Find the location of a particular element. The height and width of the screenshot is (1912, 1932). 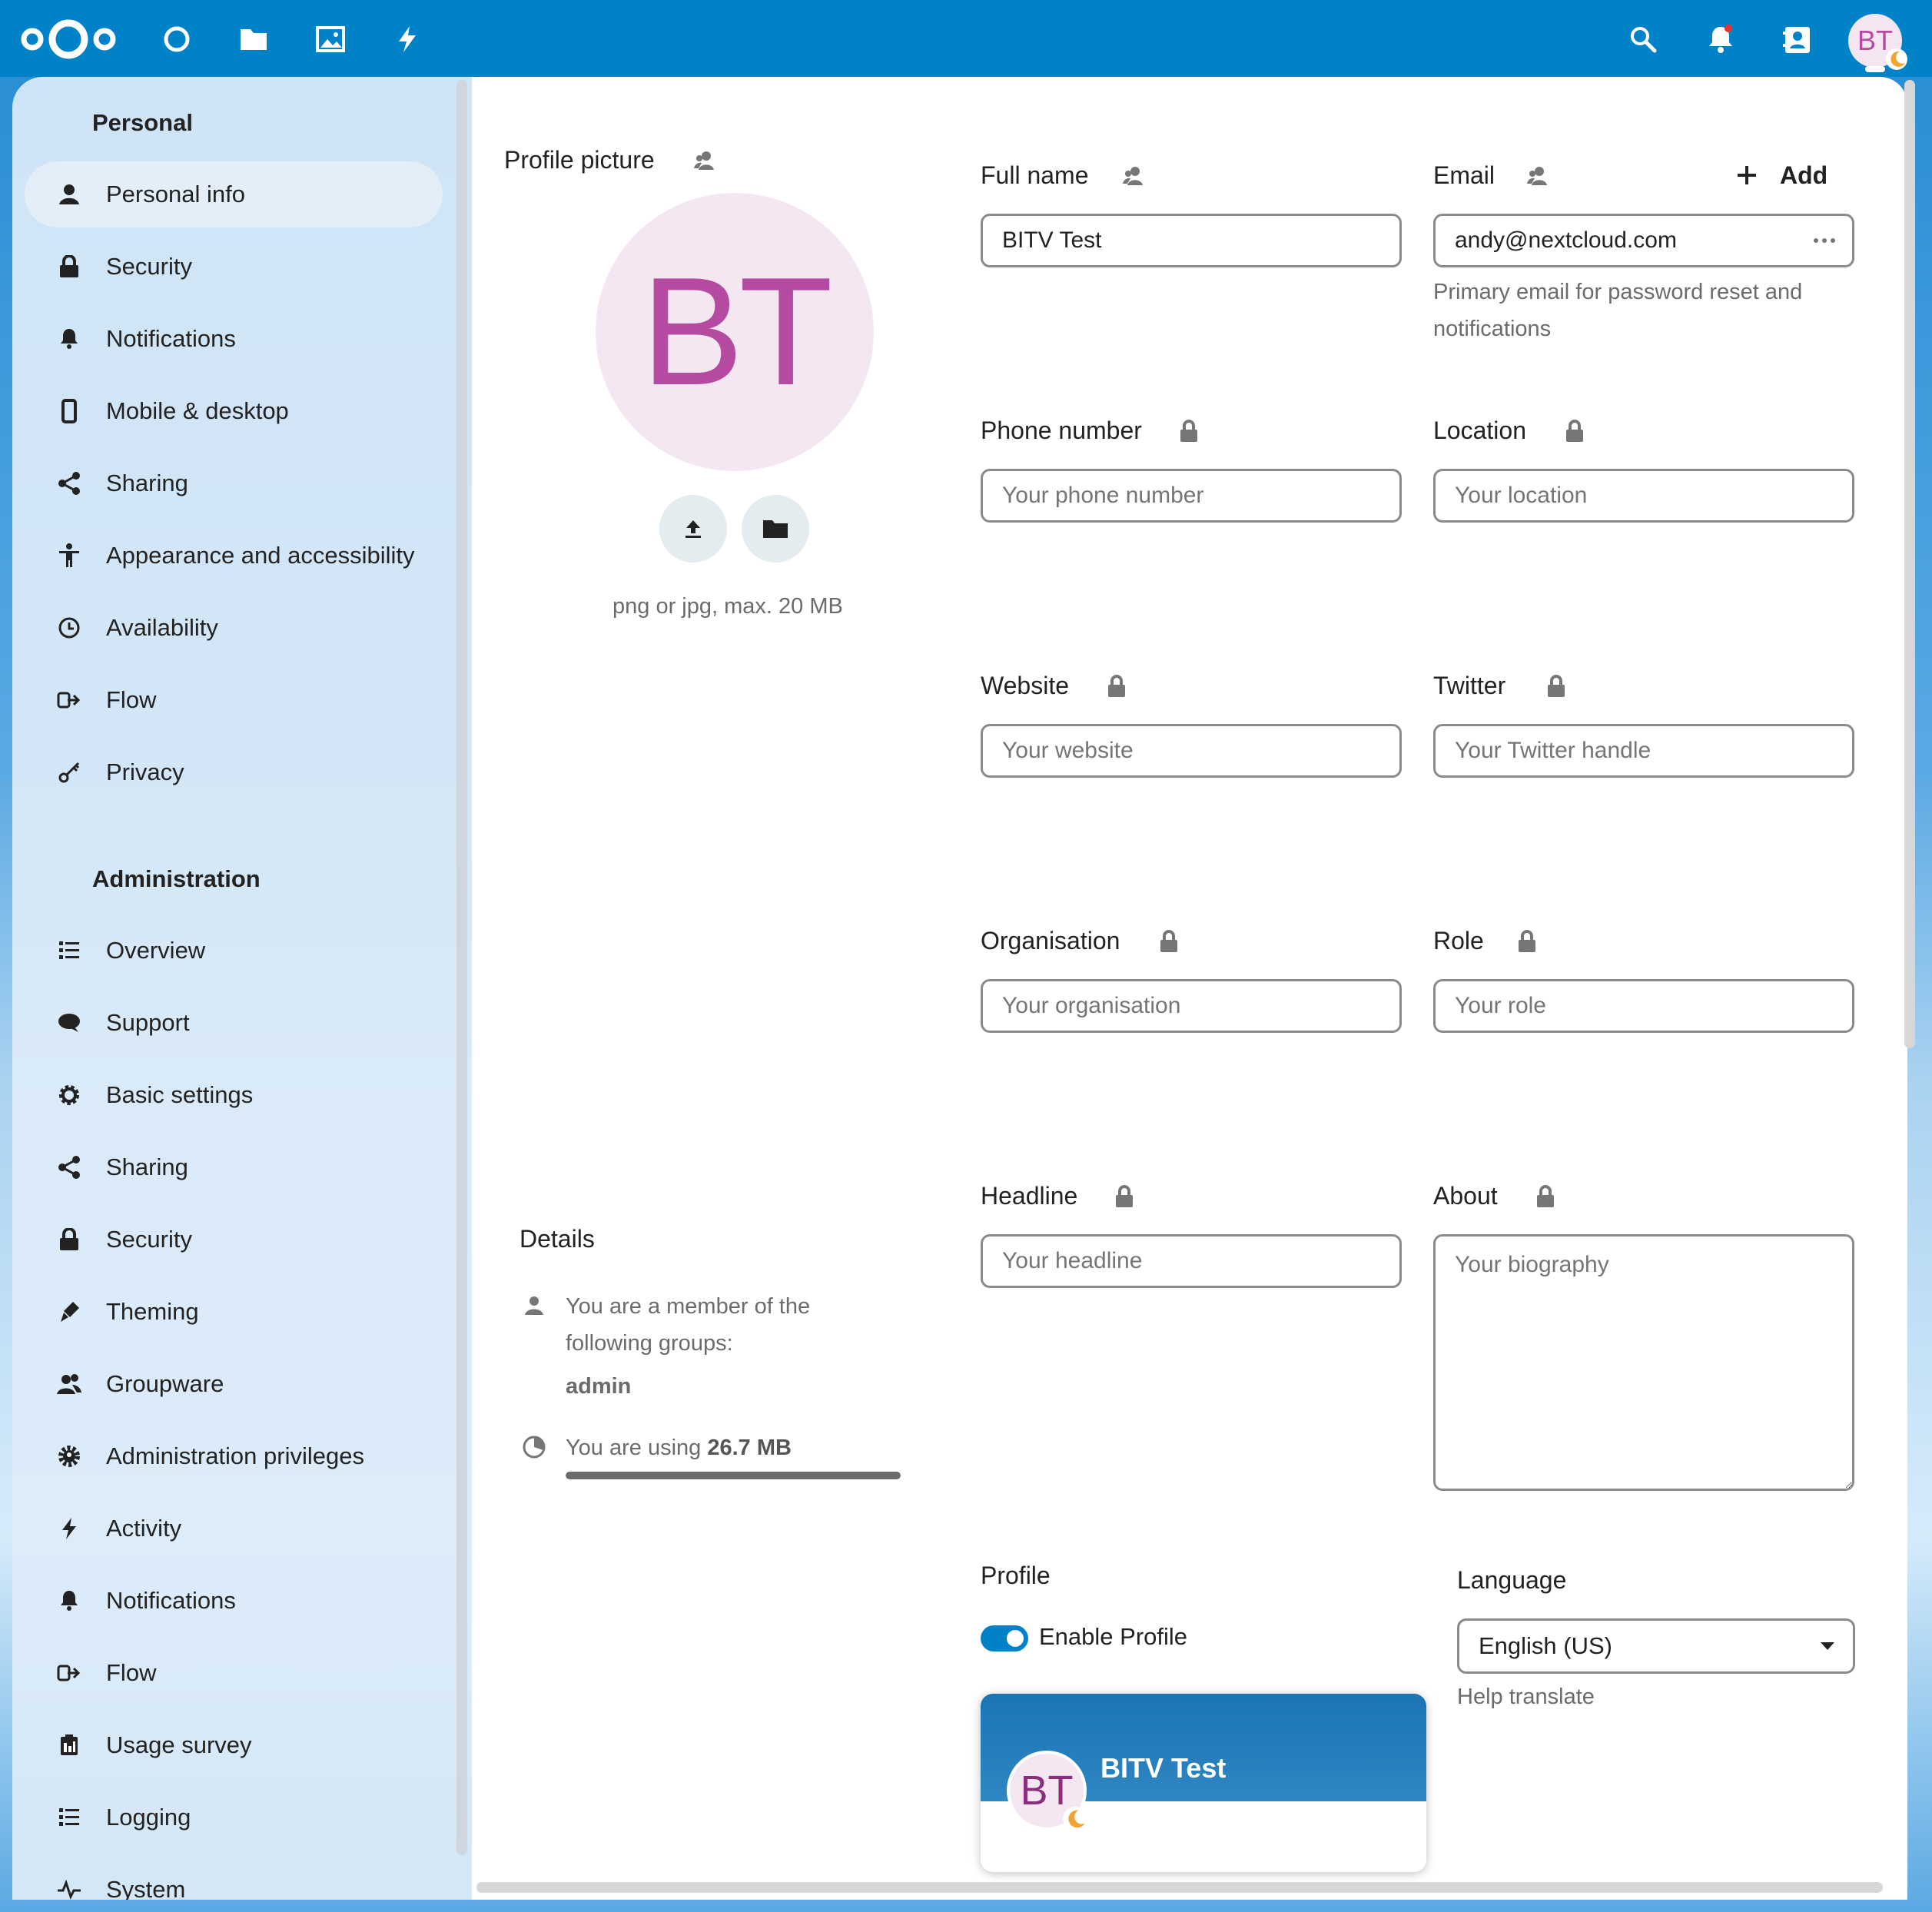

sidebar-item-label: Activity is located at coordinates (144, 1528).